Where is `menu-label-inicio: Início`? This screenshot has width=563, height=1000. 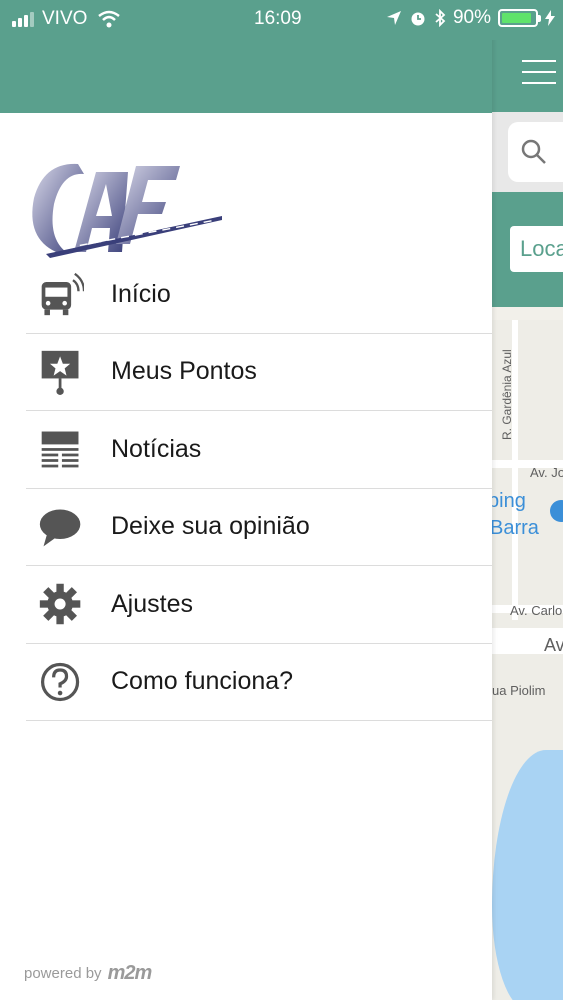
menu-label-inicio: Início is located at coordinates (141, 293).